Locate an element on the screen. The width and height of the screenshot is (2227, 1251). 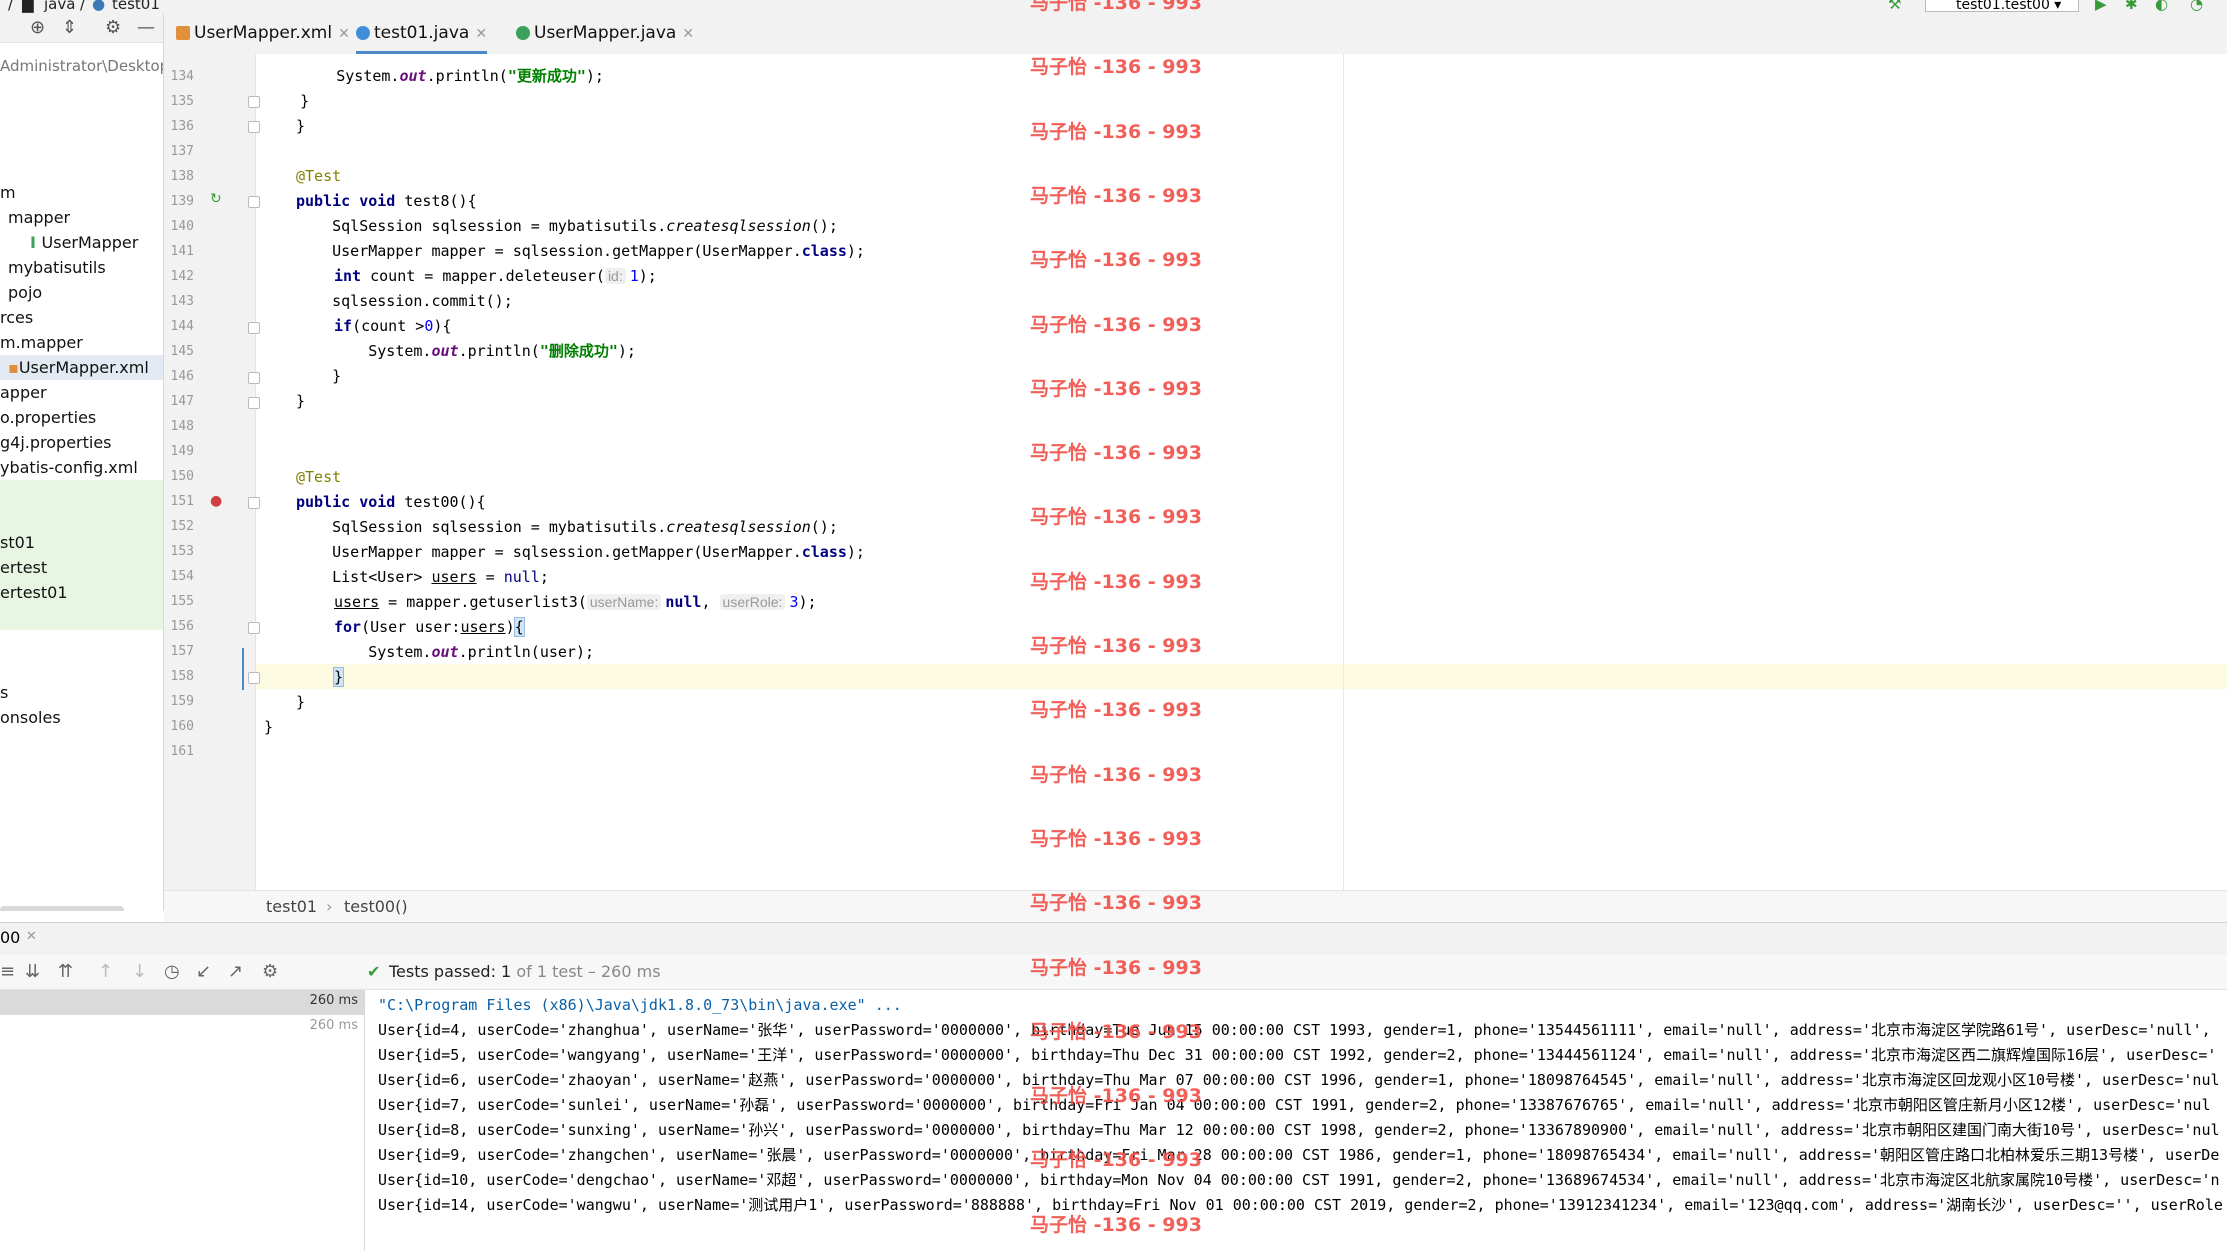
code-text: SqlSession sqlsession = mybatisutils. is located at coordinates (481, 527).